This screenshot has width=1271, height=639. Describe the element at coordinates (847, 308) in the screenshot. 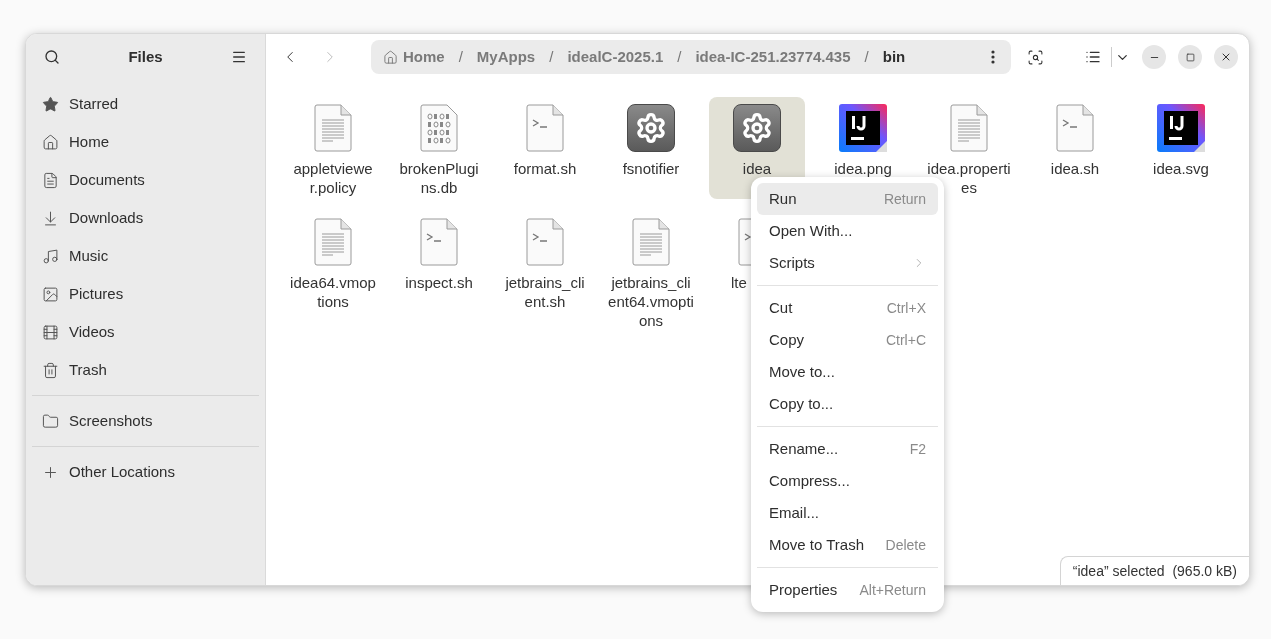

I see `menu-item: Cut Ctrl+X` at that location.